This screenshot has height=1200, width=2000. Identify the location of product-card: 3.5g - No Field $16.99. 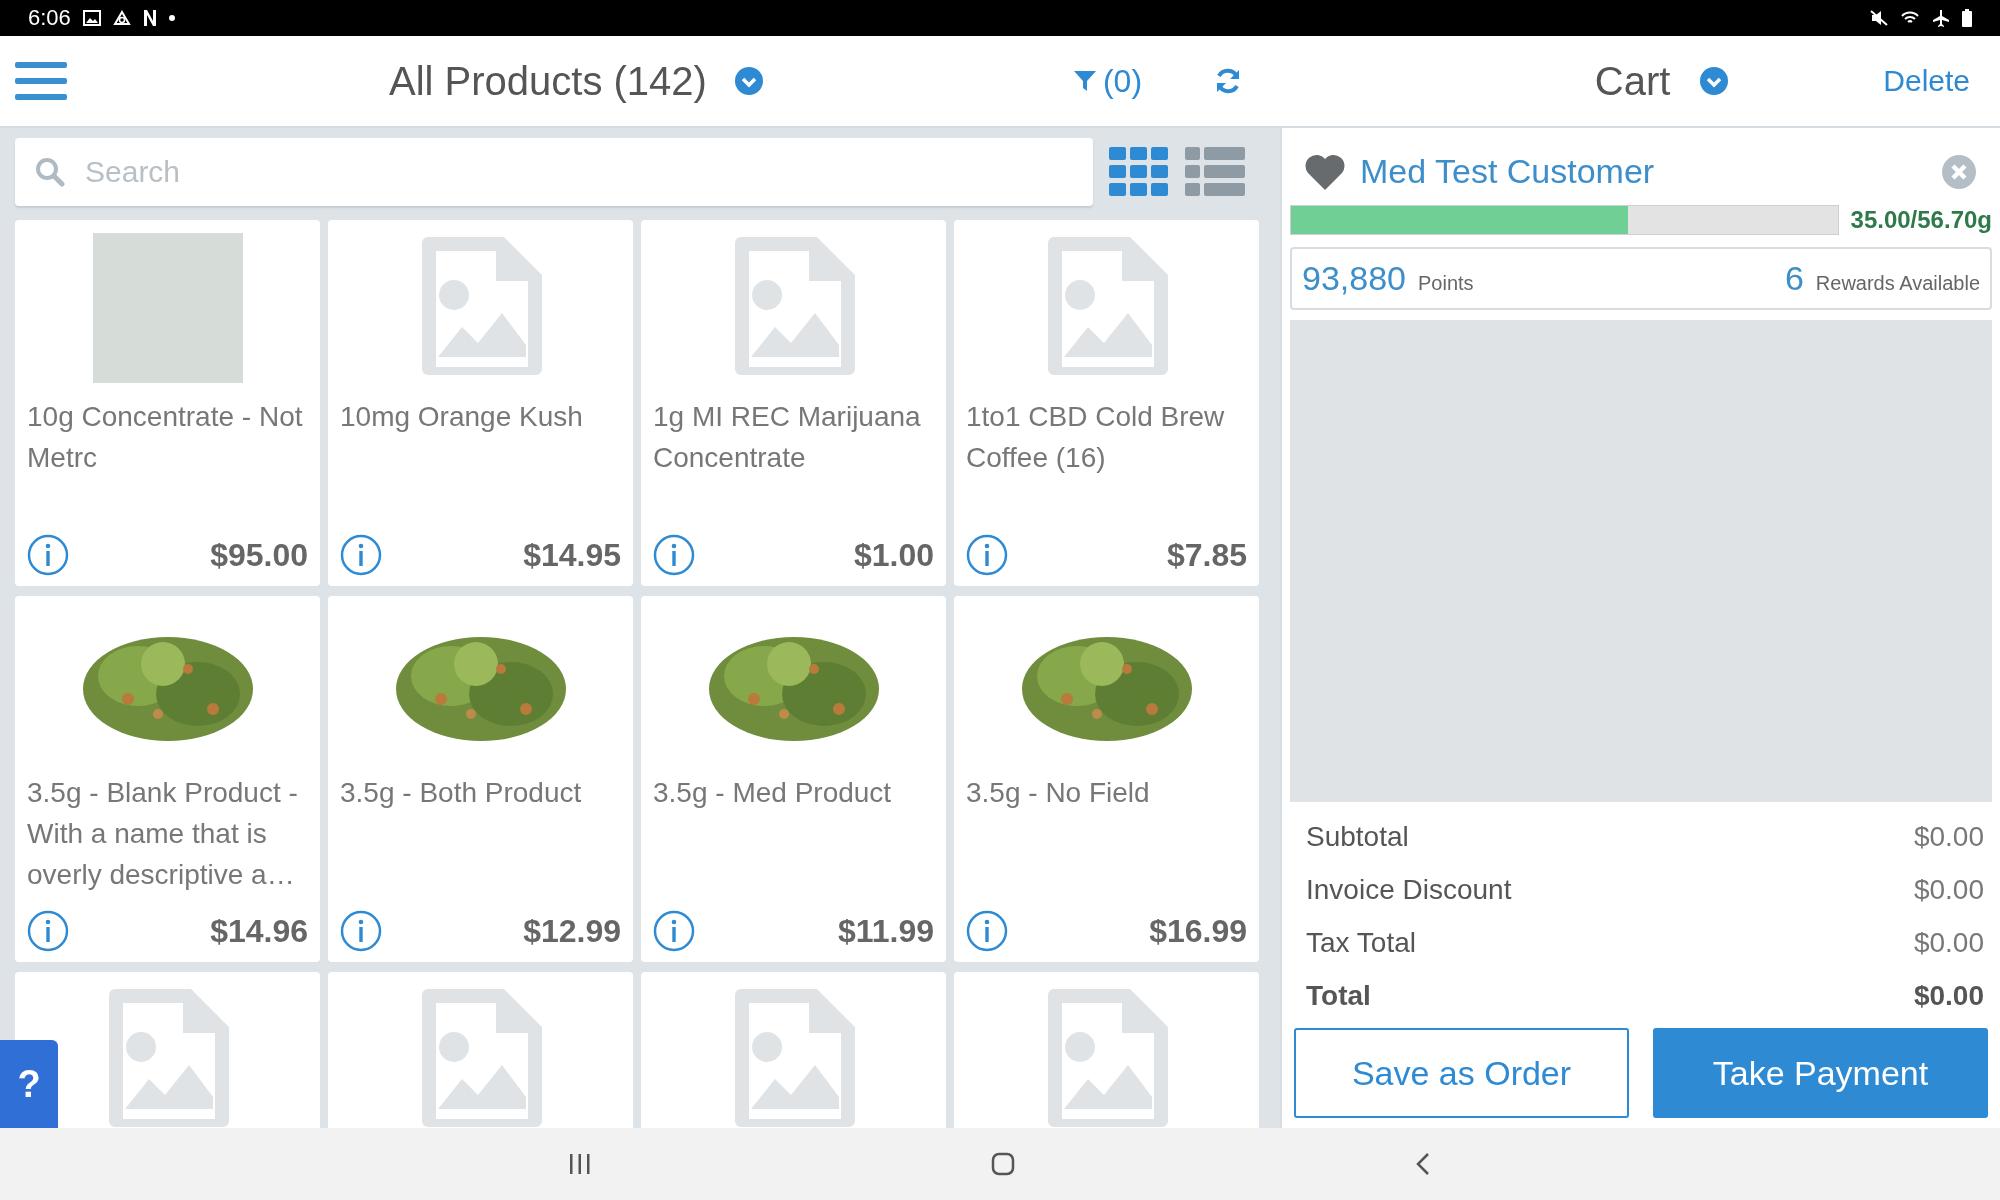
(1106, 779).